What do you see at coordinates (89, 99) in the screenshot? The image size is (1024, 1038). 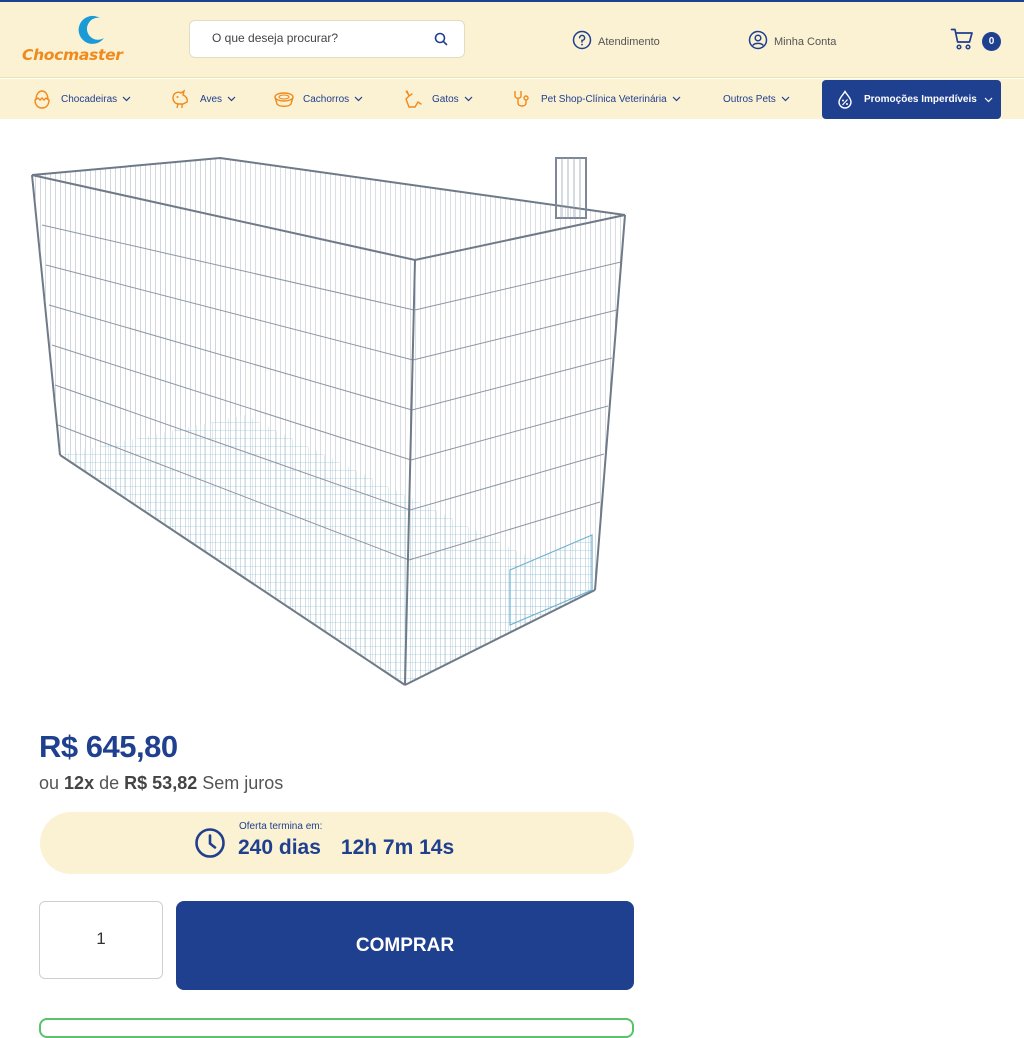 I see `nav-label-chocadeiras: Chocadeiras` at bounding box center [89, 99].